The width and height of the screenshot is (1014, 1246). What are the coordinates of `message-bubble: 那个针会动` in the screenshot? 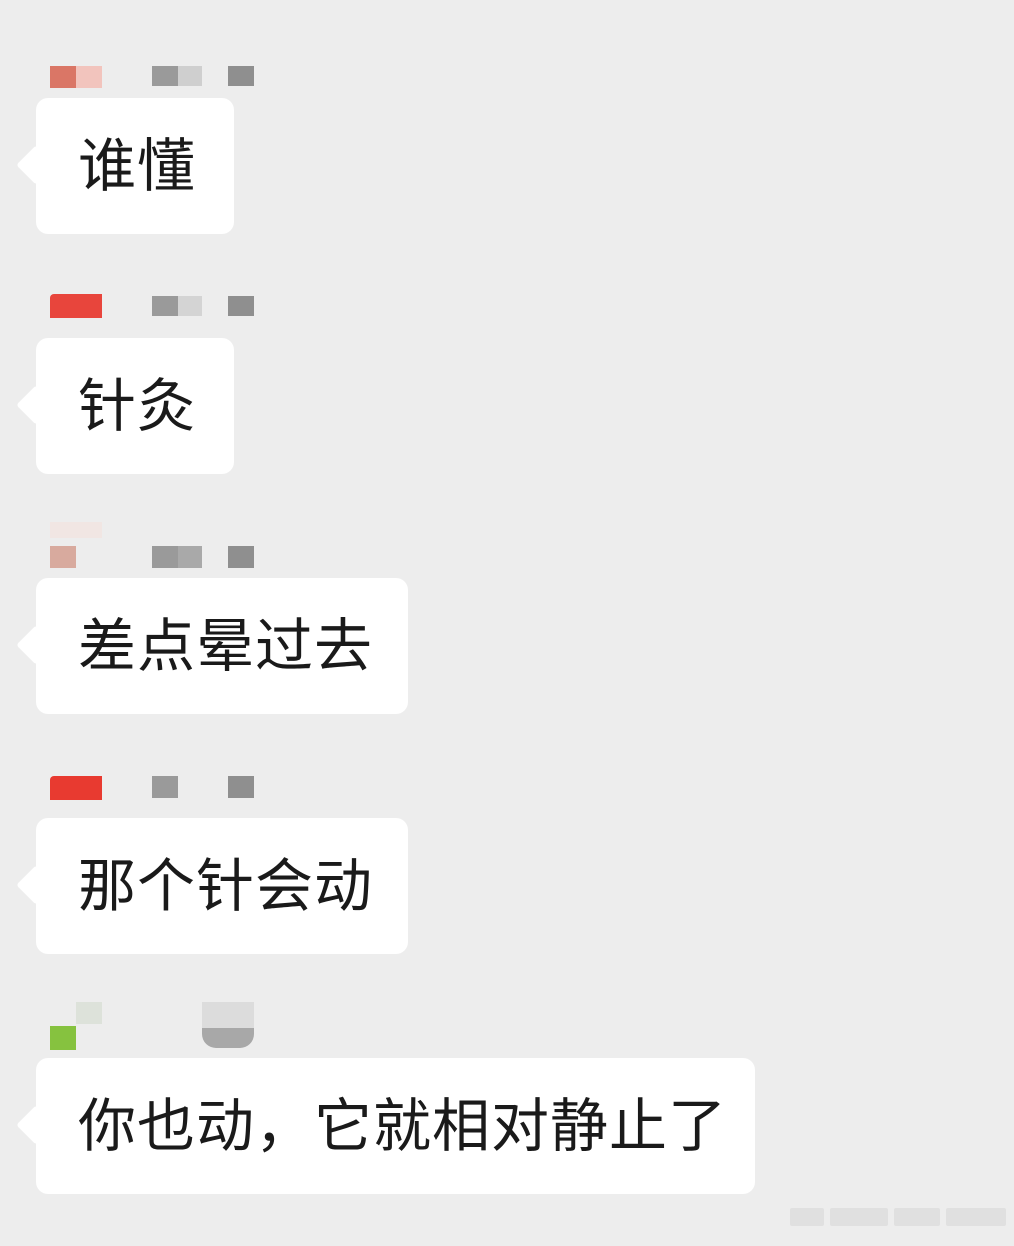 It's located at (222, 886).